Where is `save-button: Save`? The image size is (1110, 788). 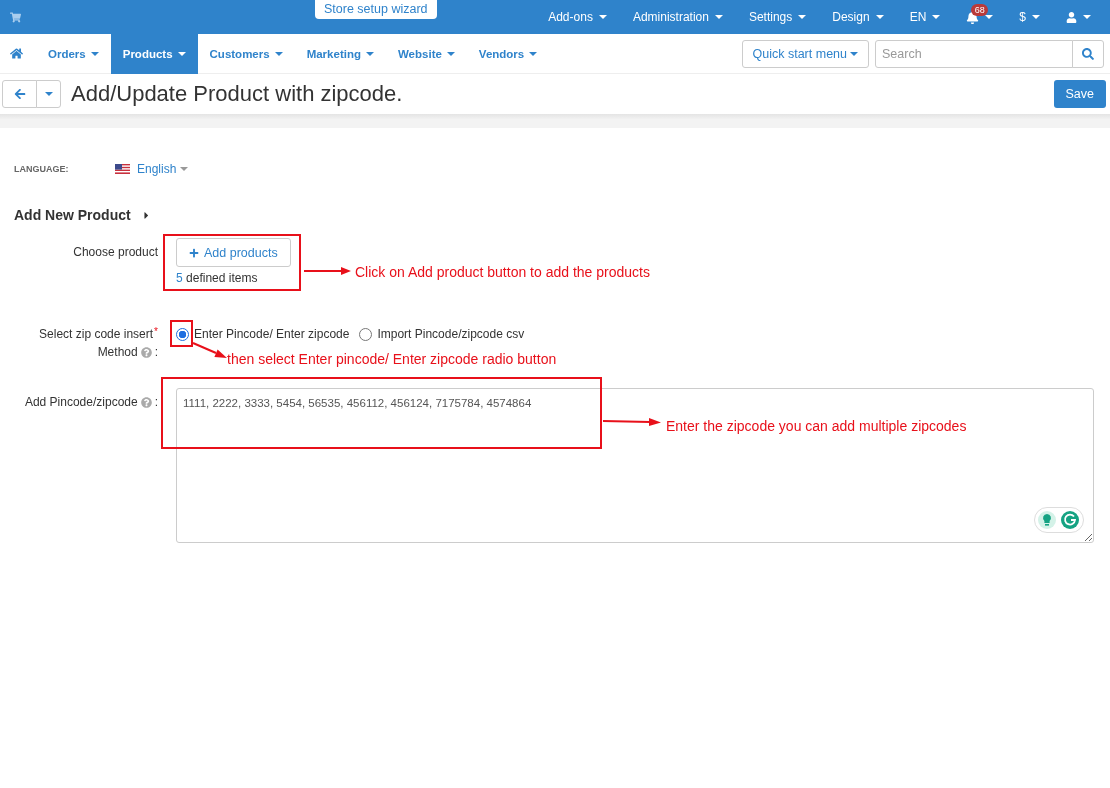
save-button: Save is located at coordinates (1079, 94).